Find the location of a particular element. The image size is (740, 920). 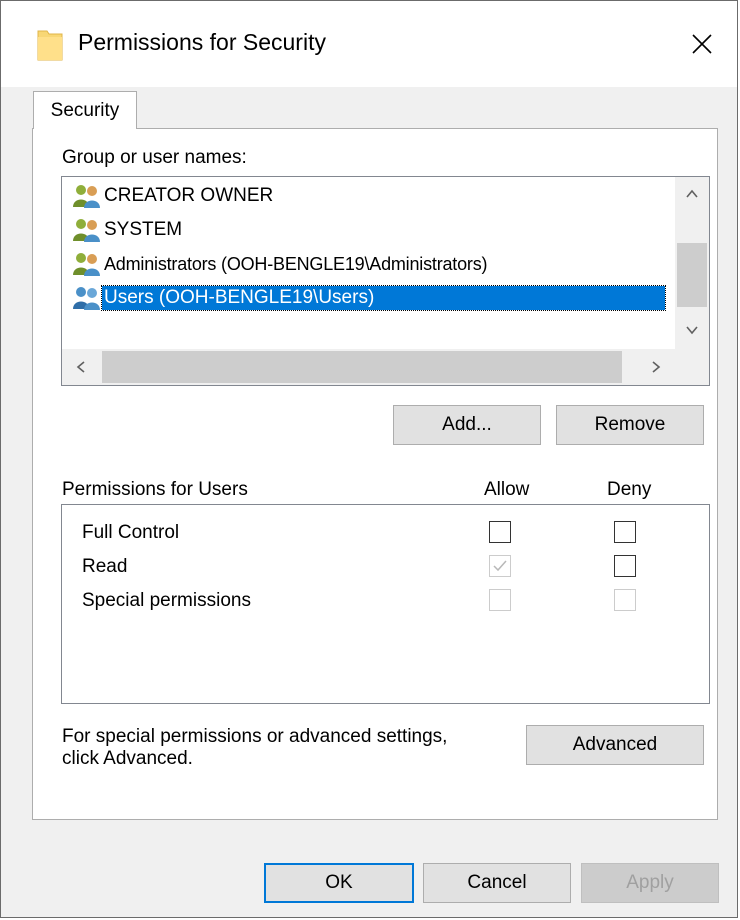

deny-checkbox-special is located at coordinates (625, 600).